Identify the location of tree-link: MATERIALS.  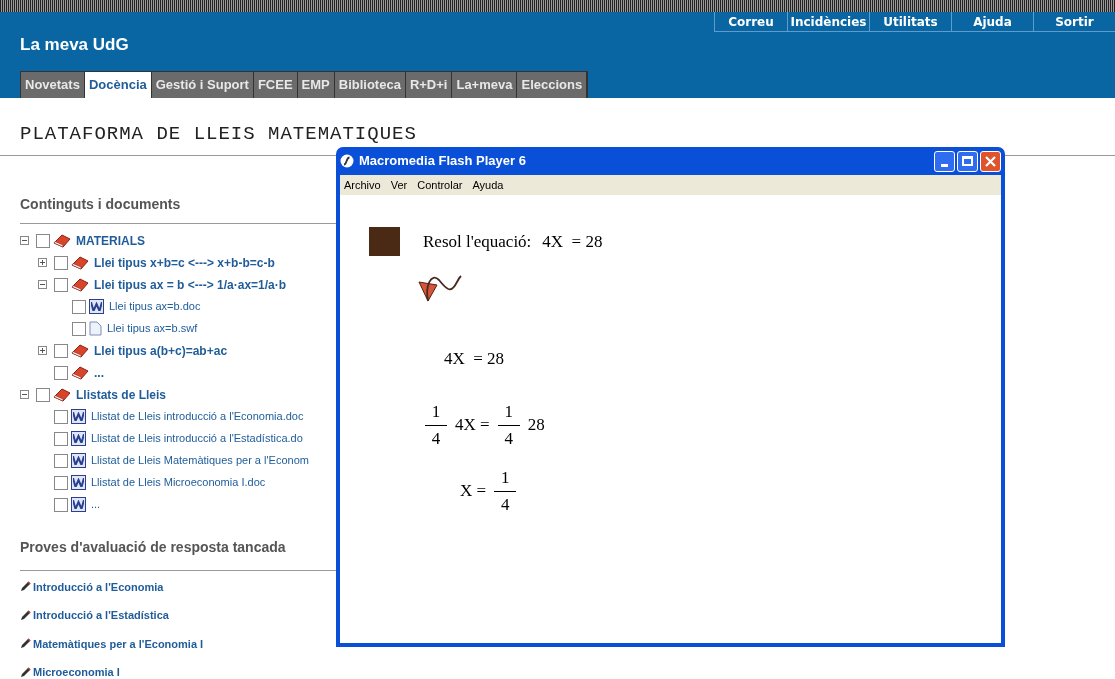
(111, 240).